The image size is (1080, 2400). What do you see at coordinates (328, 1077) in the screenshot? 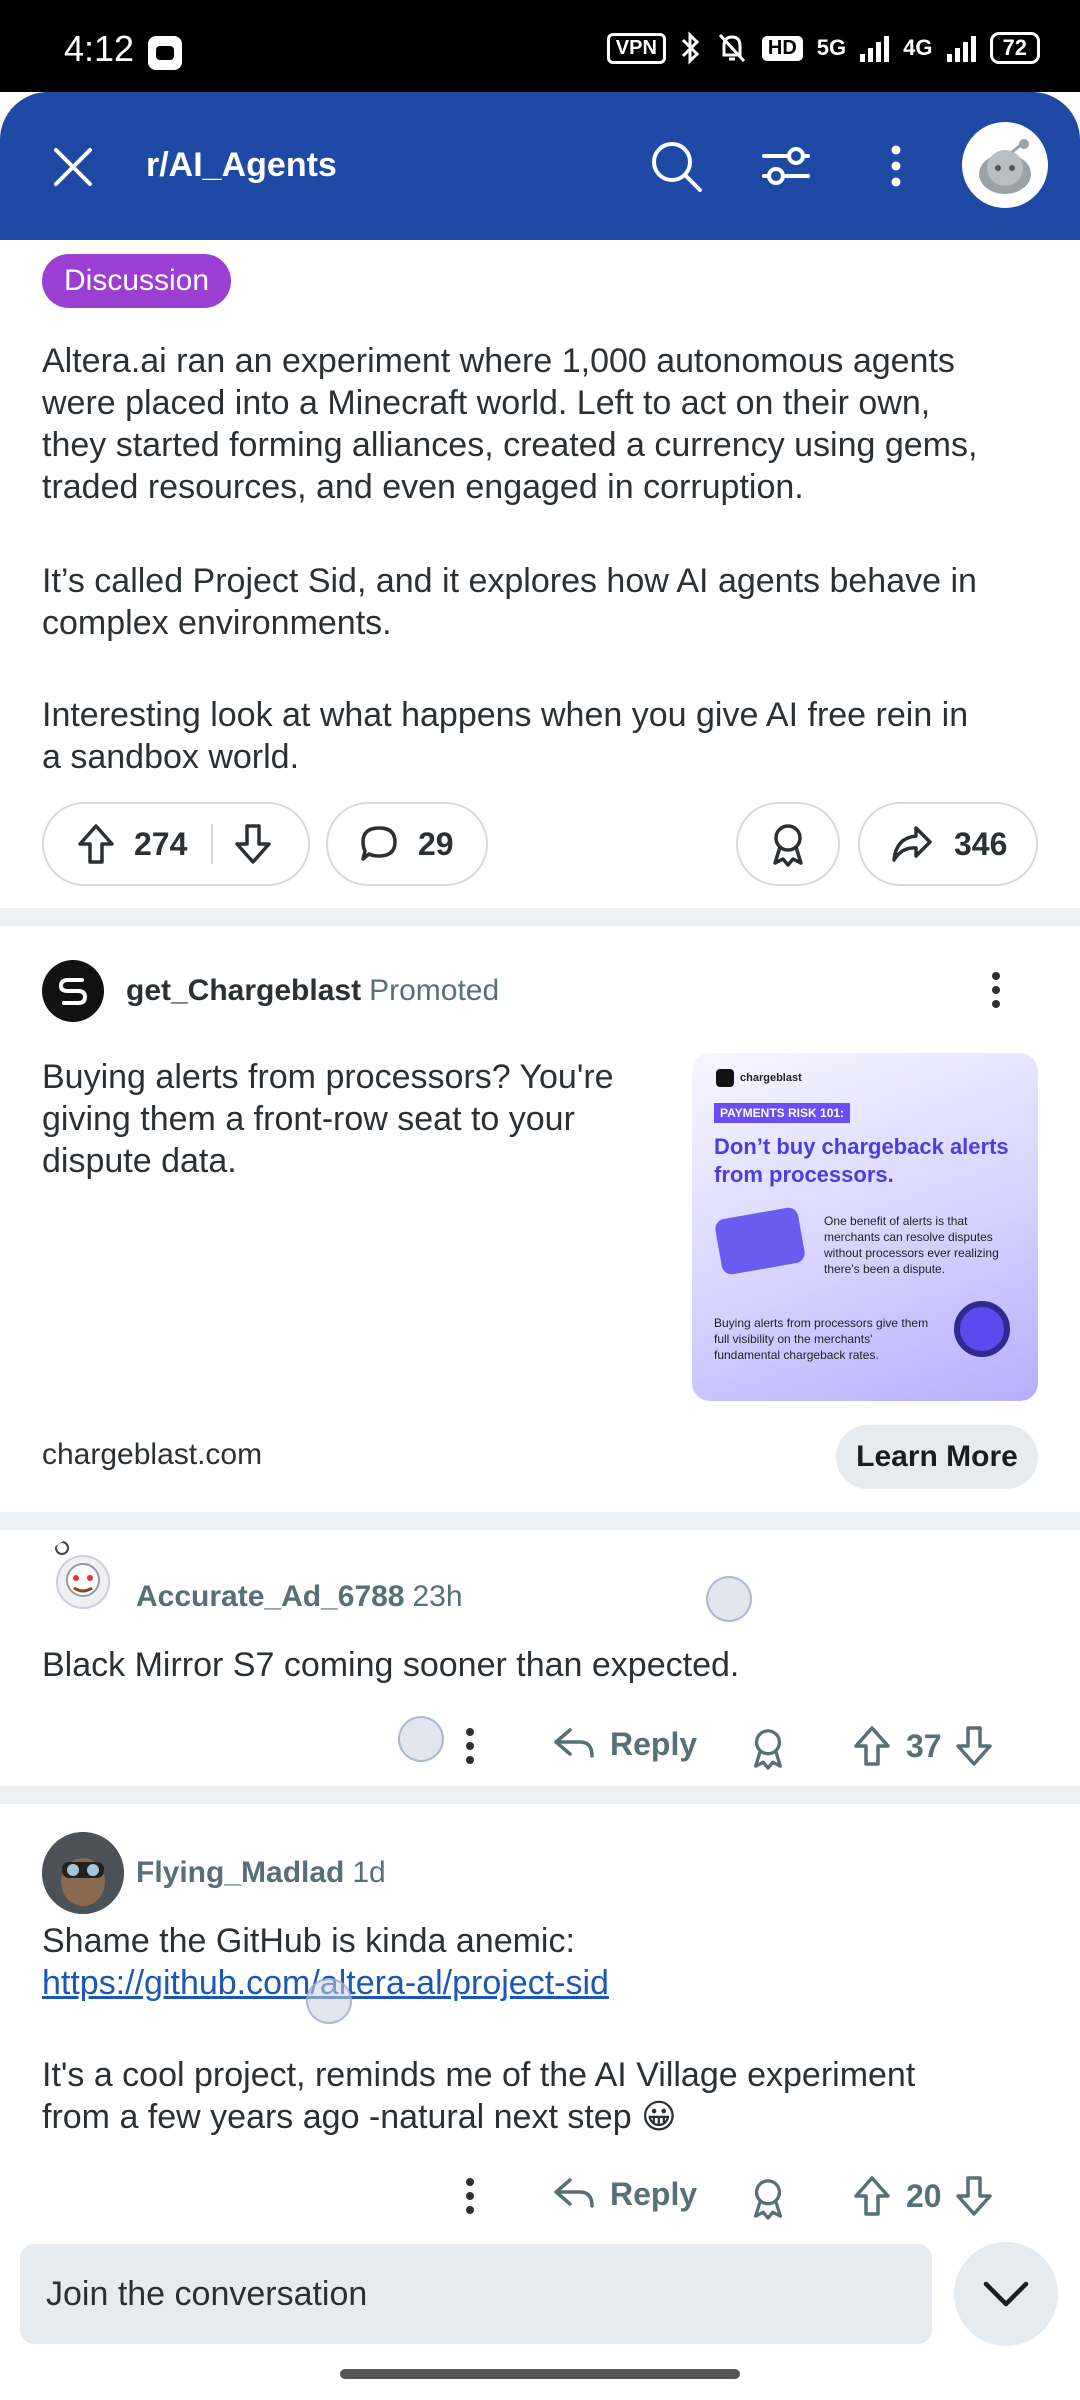
I see `ad-line: Buying alerts from processors? You're` at bounding box center [328, 1077].